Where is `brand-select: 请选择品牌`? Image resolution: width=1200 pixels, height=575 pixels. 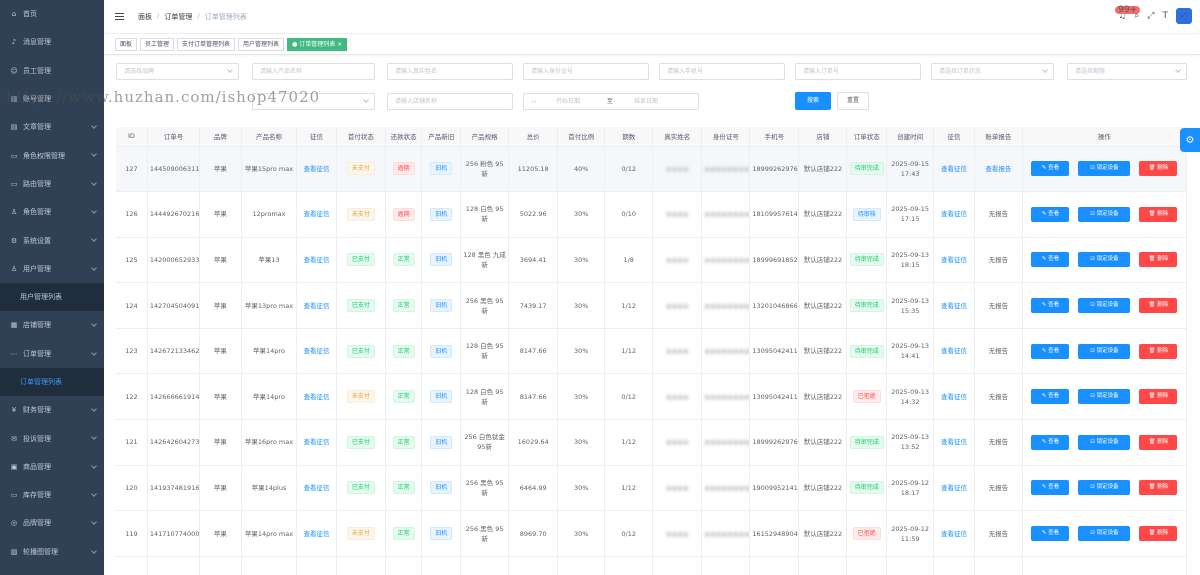 brand-select: 请选择品牌 is located at coordinates (177, 71).